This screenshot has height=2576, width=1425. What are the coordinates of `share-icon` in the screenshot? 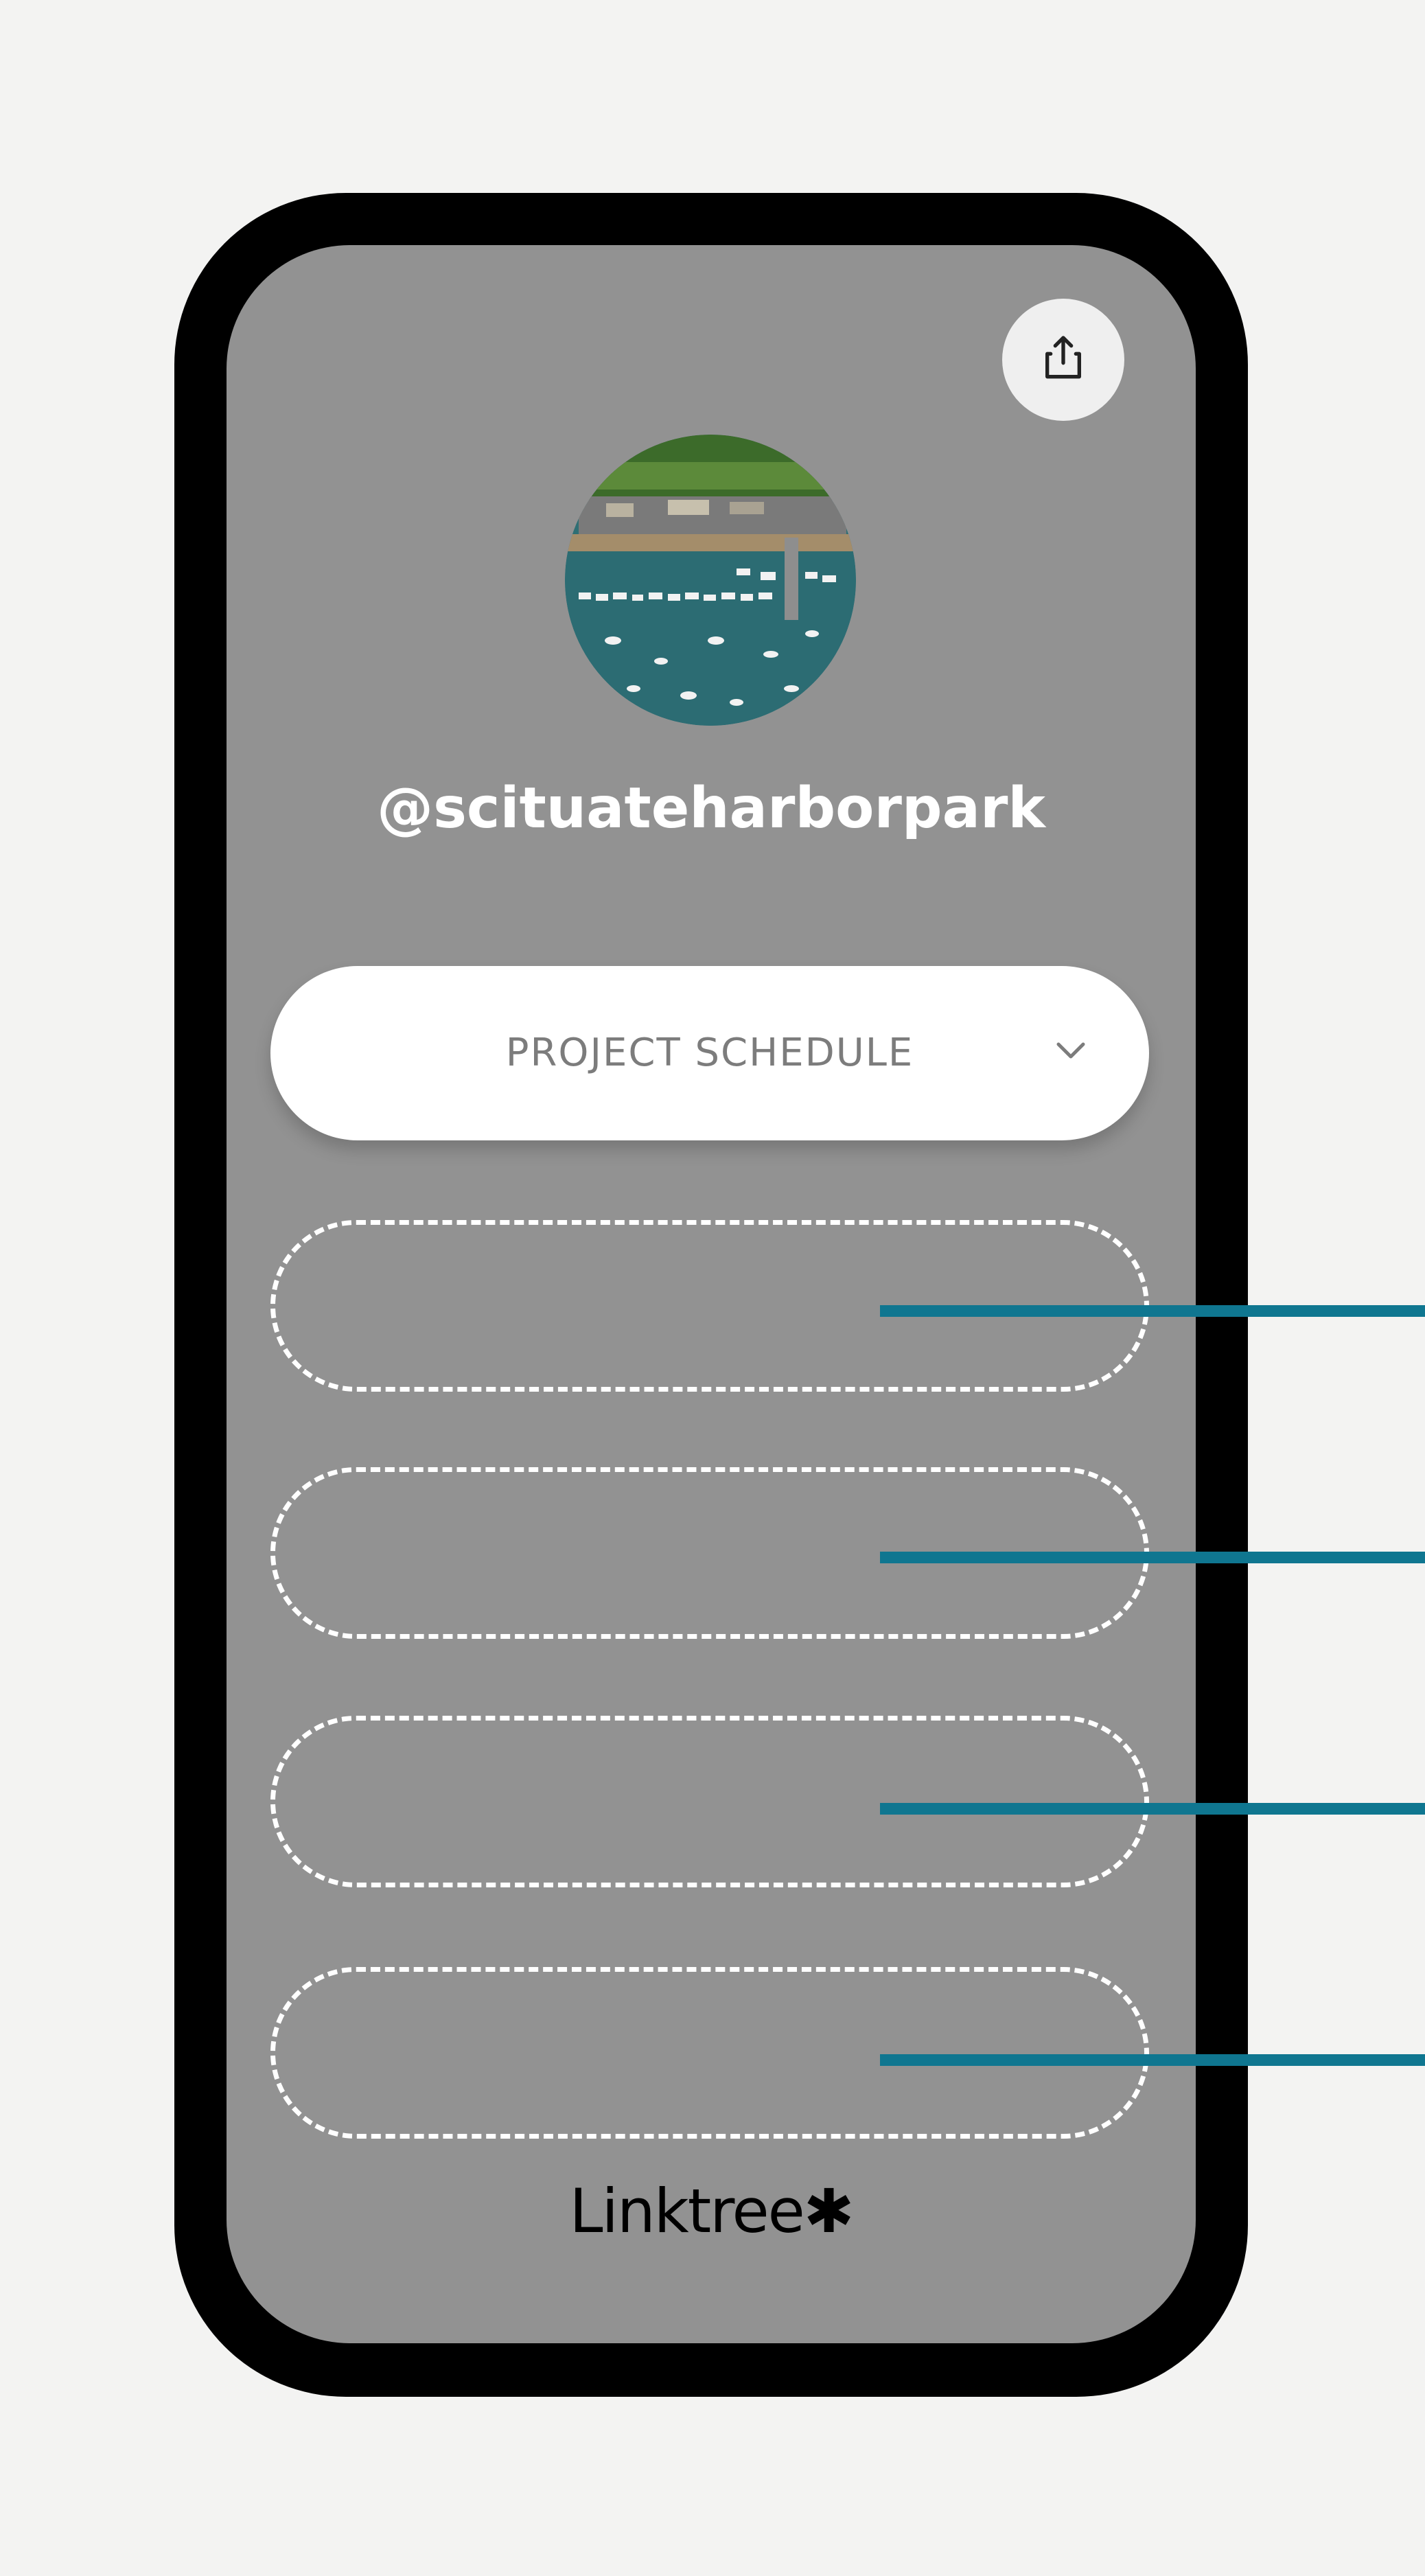 It's located at (1063, 360).